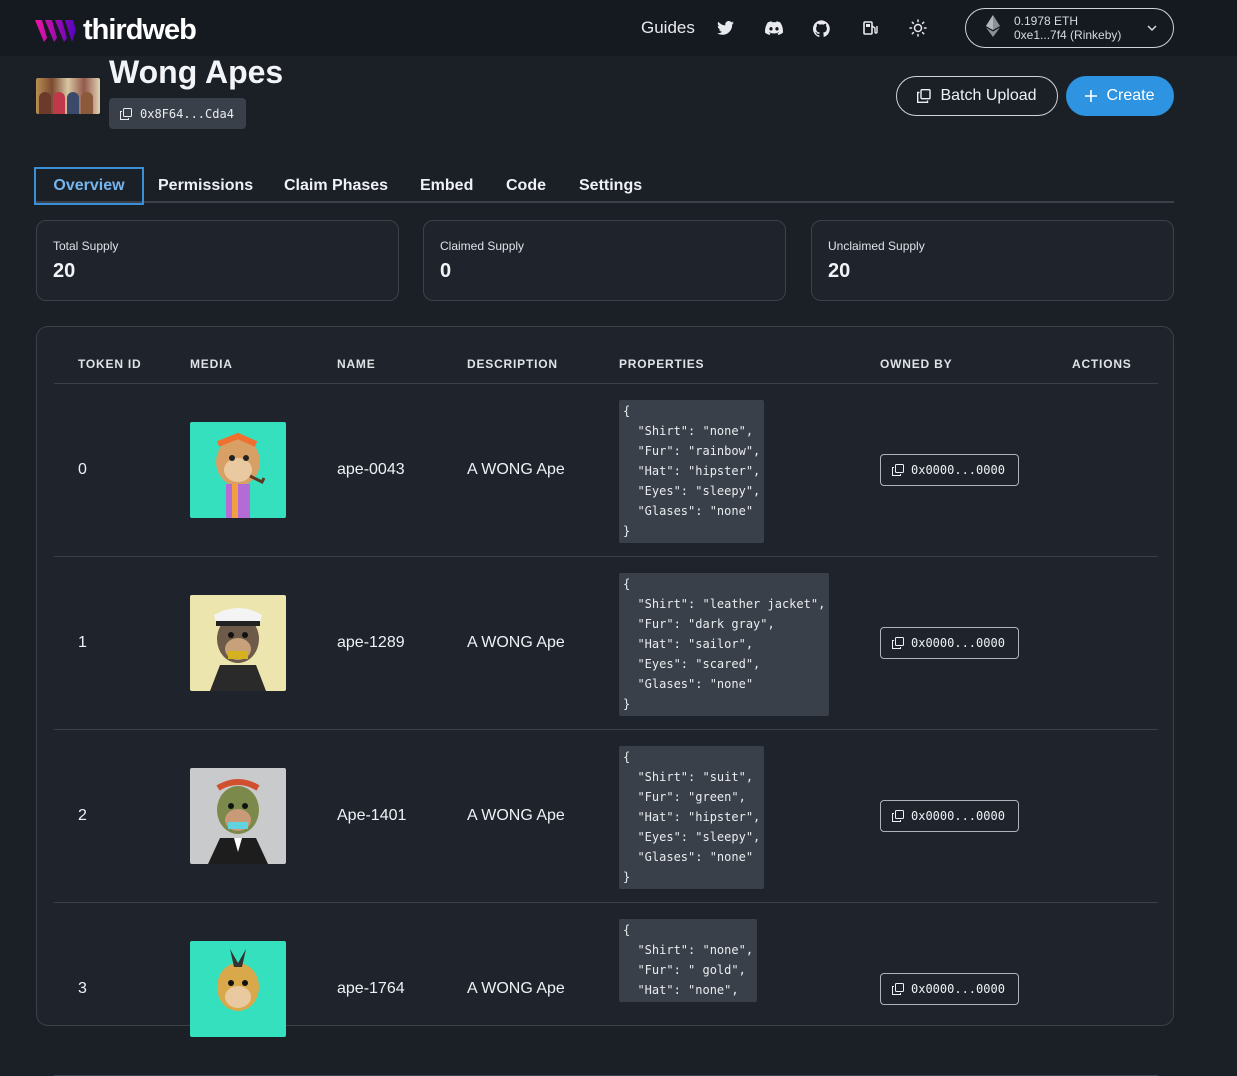 This screenshot has height=1076, width=1237. Describe the element at coordinates (1152, 30) in the screenshot. I see `chevron-down-icon` at that location.